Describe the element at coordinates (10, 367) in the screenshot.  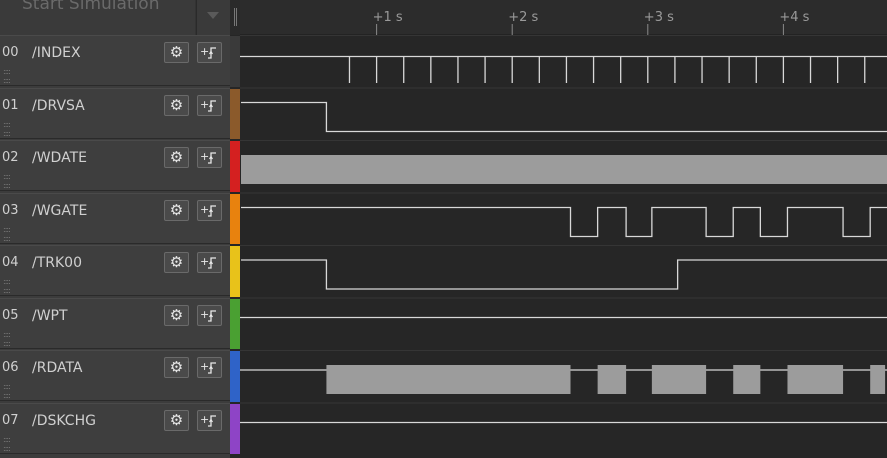
I see `channel-number: 06` at that location.